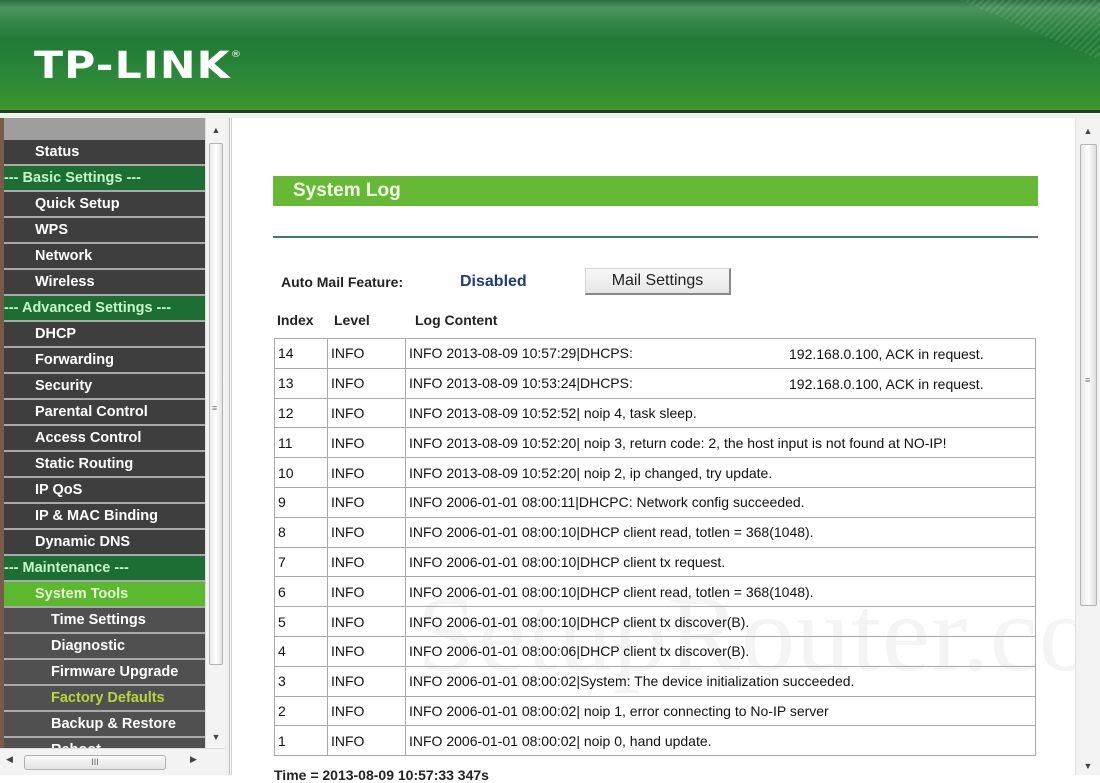 This screenshot has height=783, width=1100. What do you see at coordinates (381, 775) in the screenshot?
I see `time-readout: Time = 2013-08-09 10:57:33 347s` at bounding box center [381, 775].